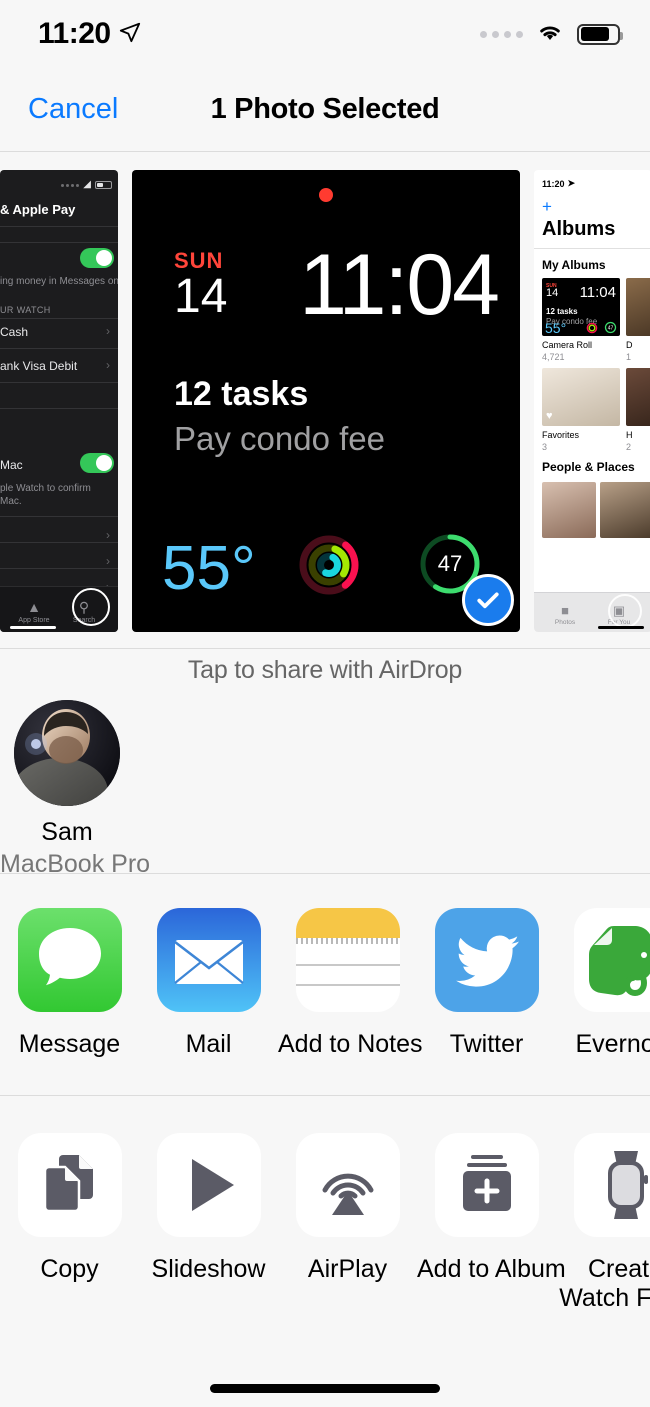  What do you see at coordinates (604, 1283) in the screenshot?
I see `share-action-label: Create Watch Face` at bounding box center [604, 1283].